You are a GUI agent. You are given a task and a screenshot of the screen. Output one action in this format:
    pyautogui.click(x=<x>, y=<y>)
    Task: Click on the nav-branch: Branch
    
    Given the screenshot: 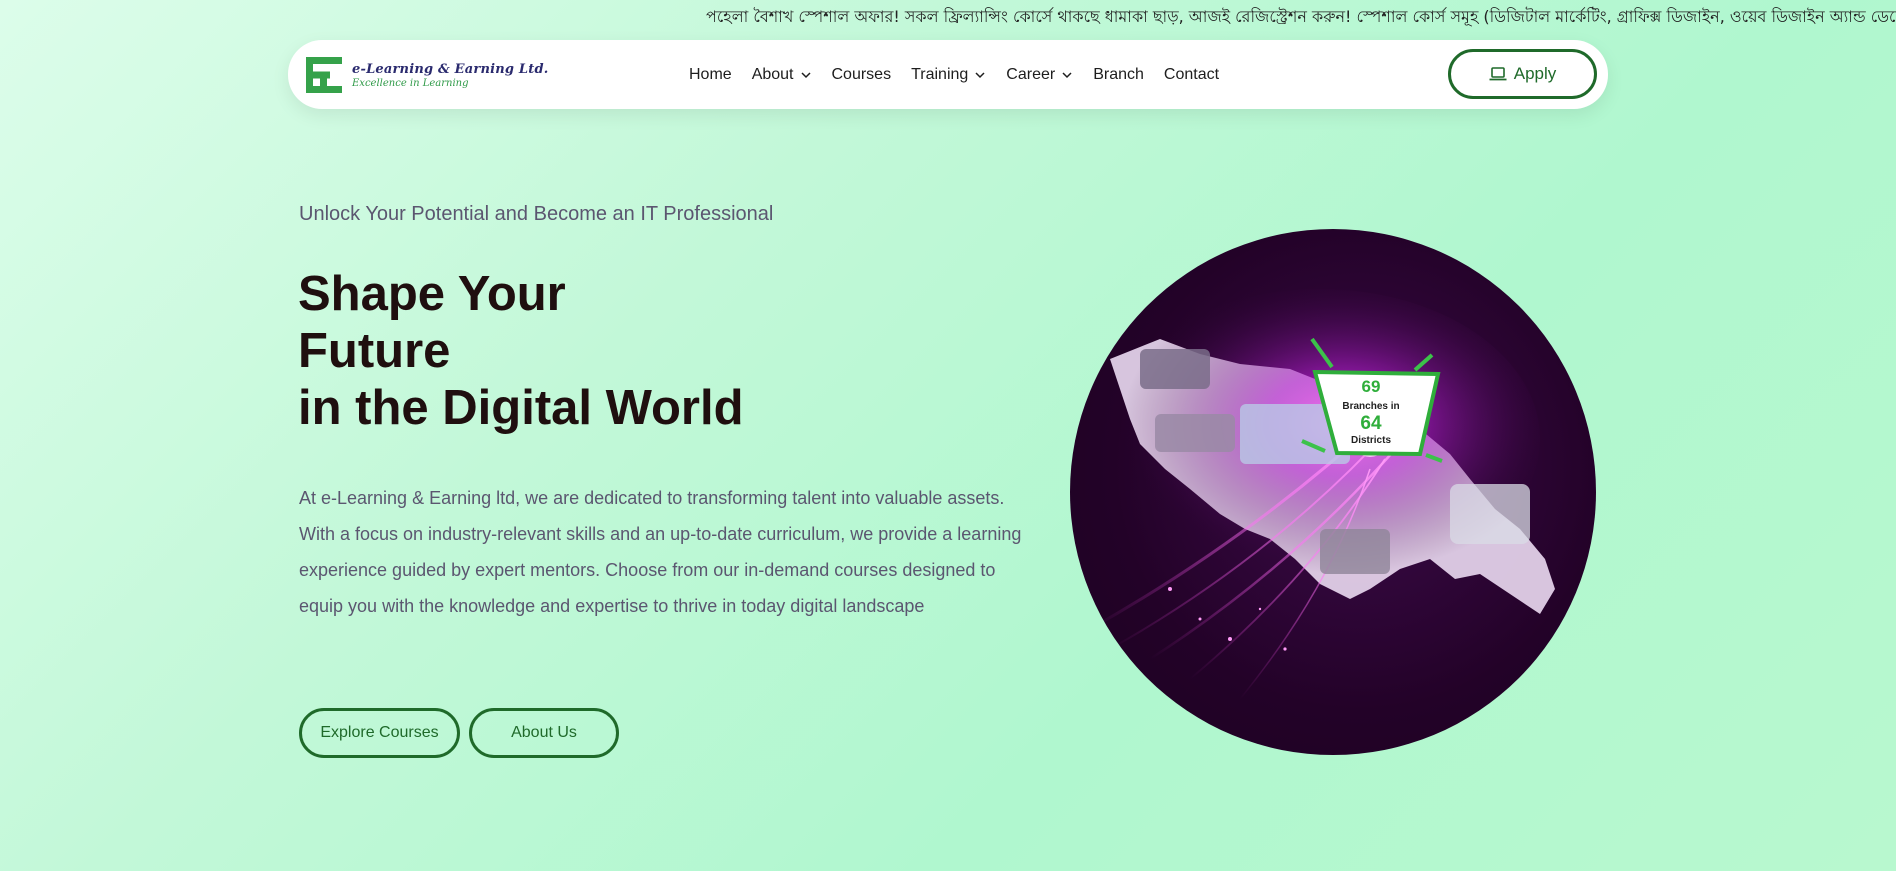 What is the action you would take?
    pyautogui.click(x=1118, y=75)
    